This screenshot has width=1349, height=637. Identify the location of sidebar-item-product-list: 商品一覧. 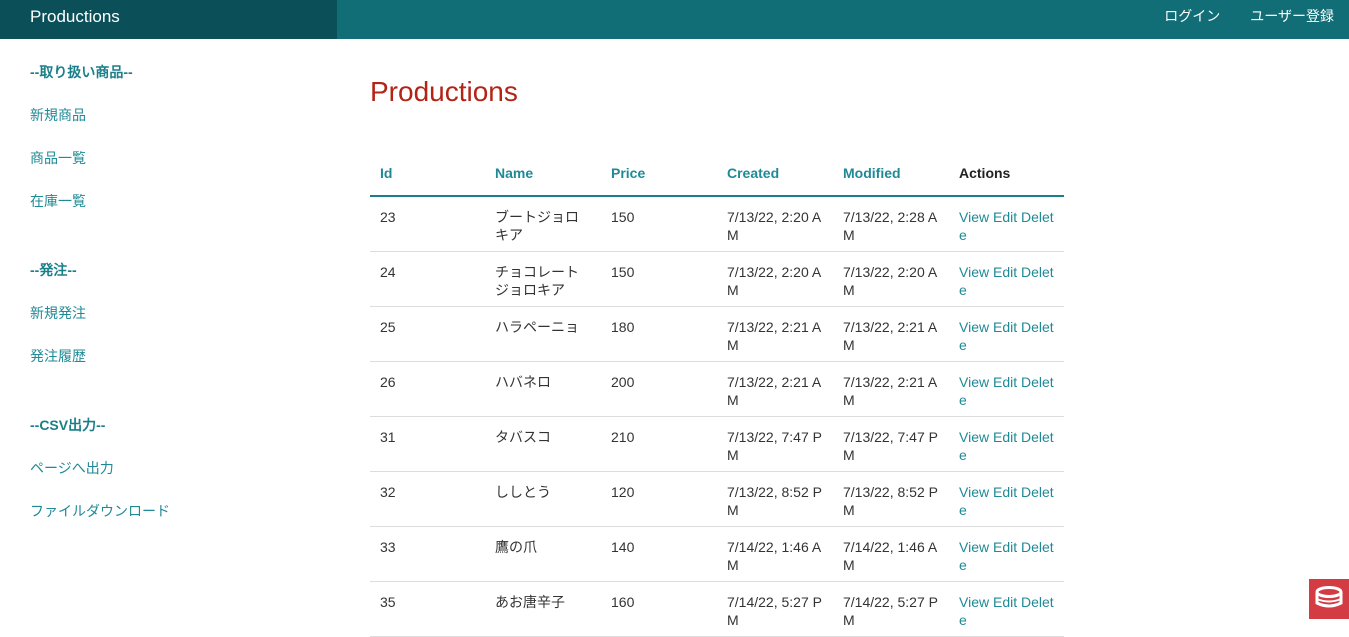
(170, 158).